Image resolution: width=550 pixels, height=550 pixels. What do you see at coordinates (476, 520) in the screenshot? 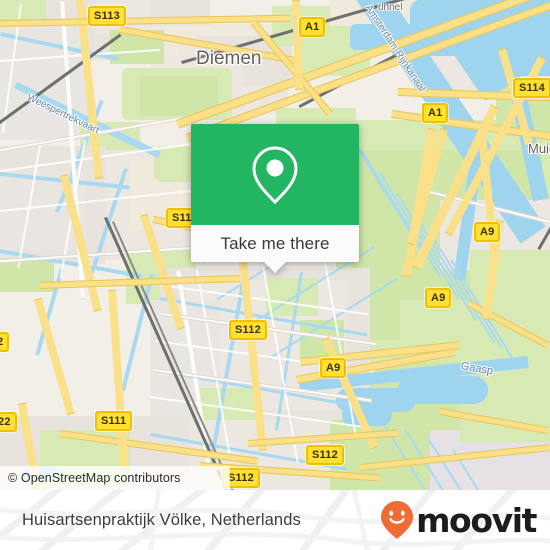
I see `moovit-wordmark: moovit` at bounding box center [476, 520].